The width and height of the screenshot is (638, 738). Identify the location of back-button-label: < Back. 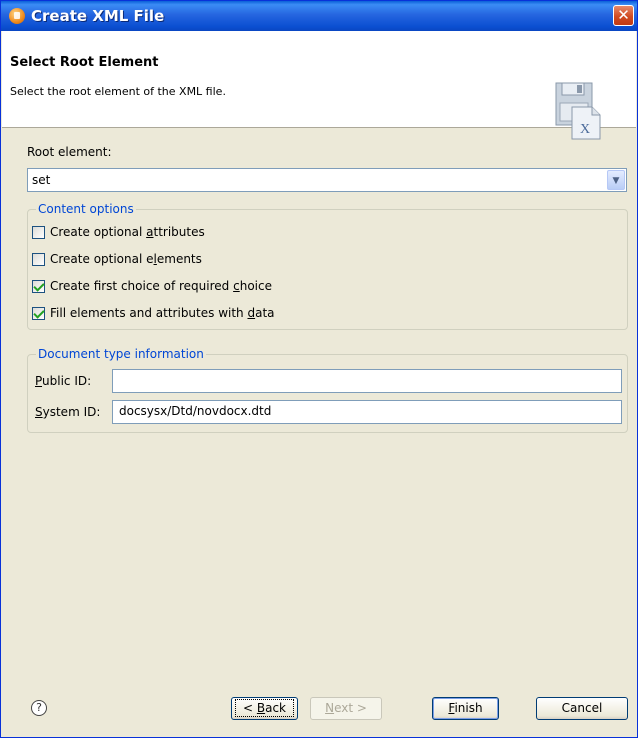
(264, 708).